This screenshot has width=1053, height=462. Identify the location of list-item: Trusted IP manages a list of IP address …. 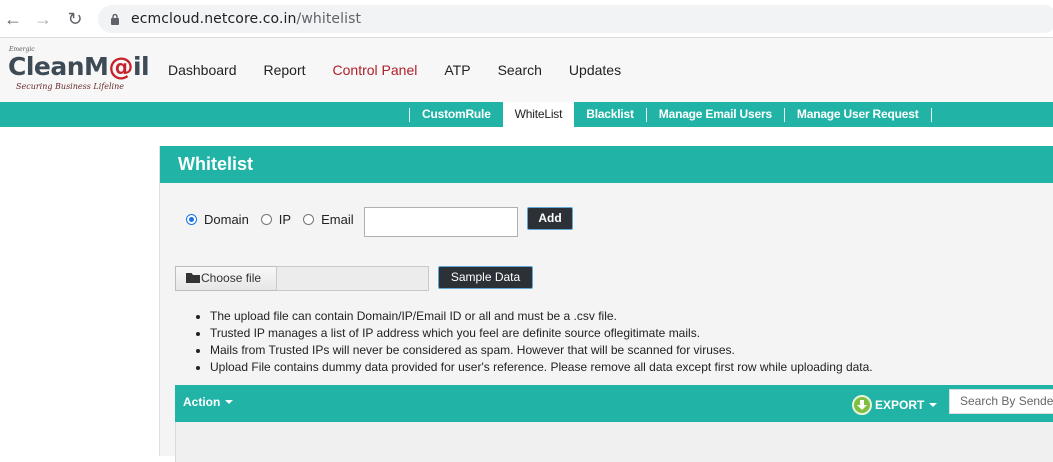
(541, 333).